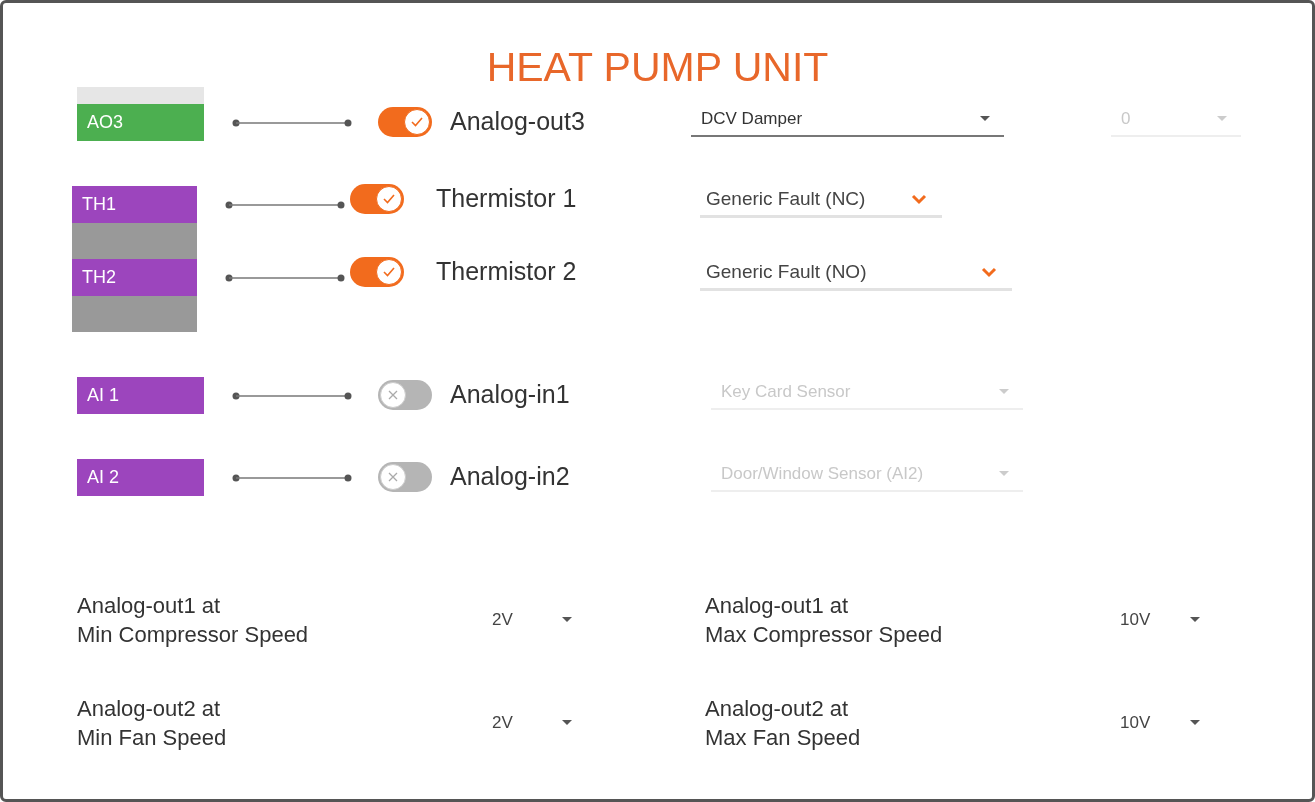  What do you see at coordinates (507, 271) in the screenshot?
I see `channel-label: Thermistor 2` at bounding box center [507, 271].